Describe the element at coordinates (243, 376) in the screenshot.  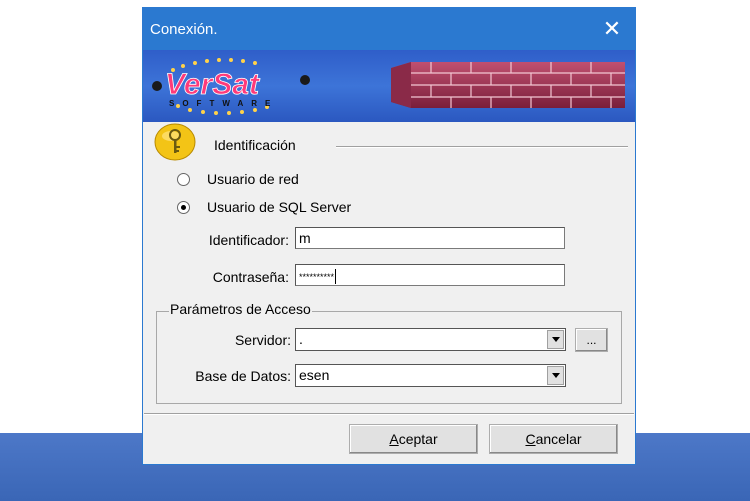
I see `database-label: Base de Datos:` at that location.